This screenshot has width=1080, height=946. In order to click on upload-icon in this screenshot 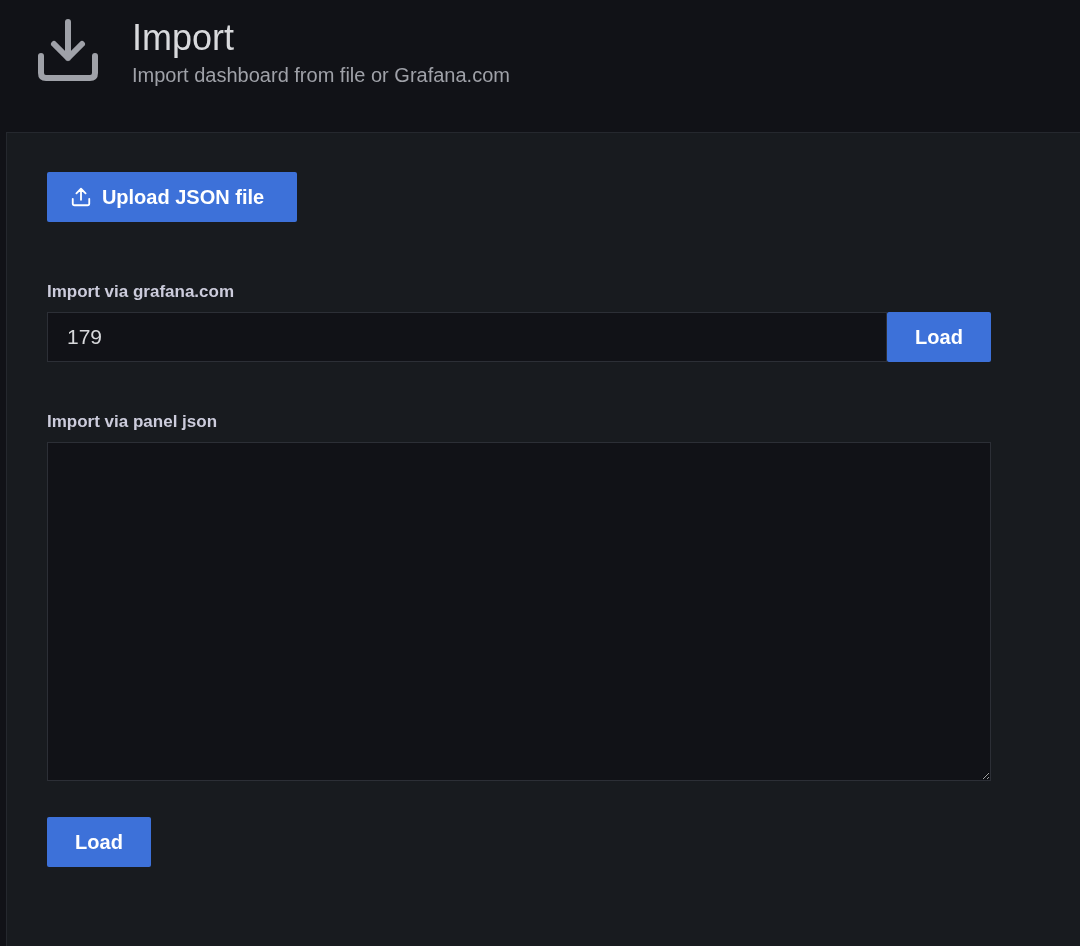, I will do `click(80, 197)`.